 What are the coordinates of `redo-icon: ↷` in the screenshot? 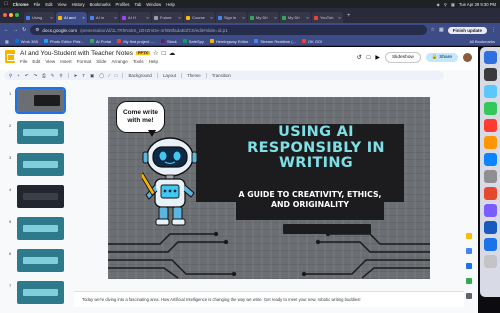 It's located at (35, 76).